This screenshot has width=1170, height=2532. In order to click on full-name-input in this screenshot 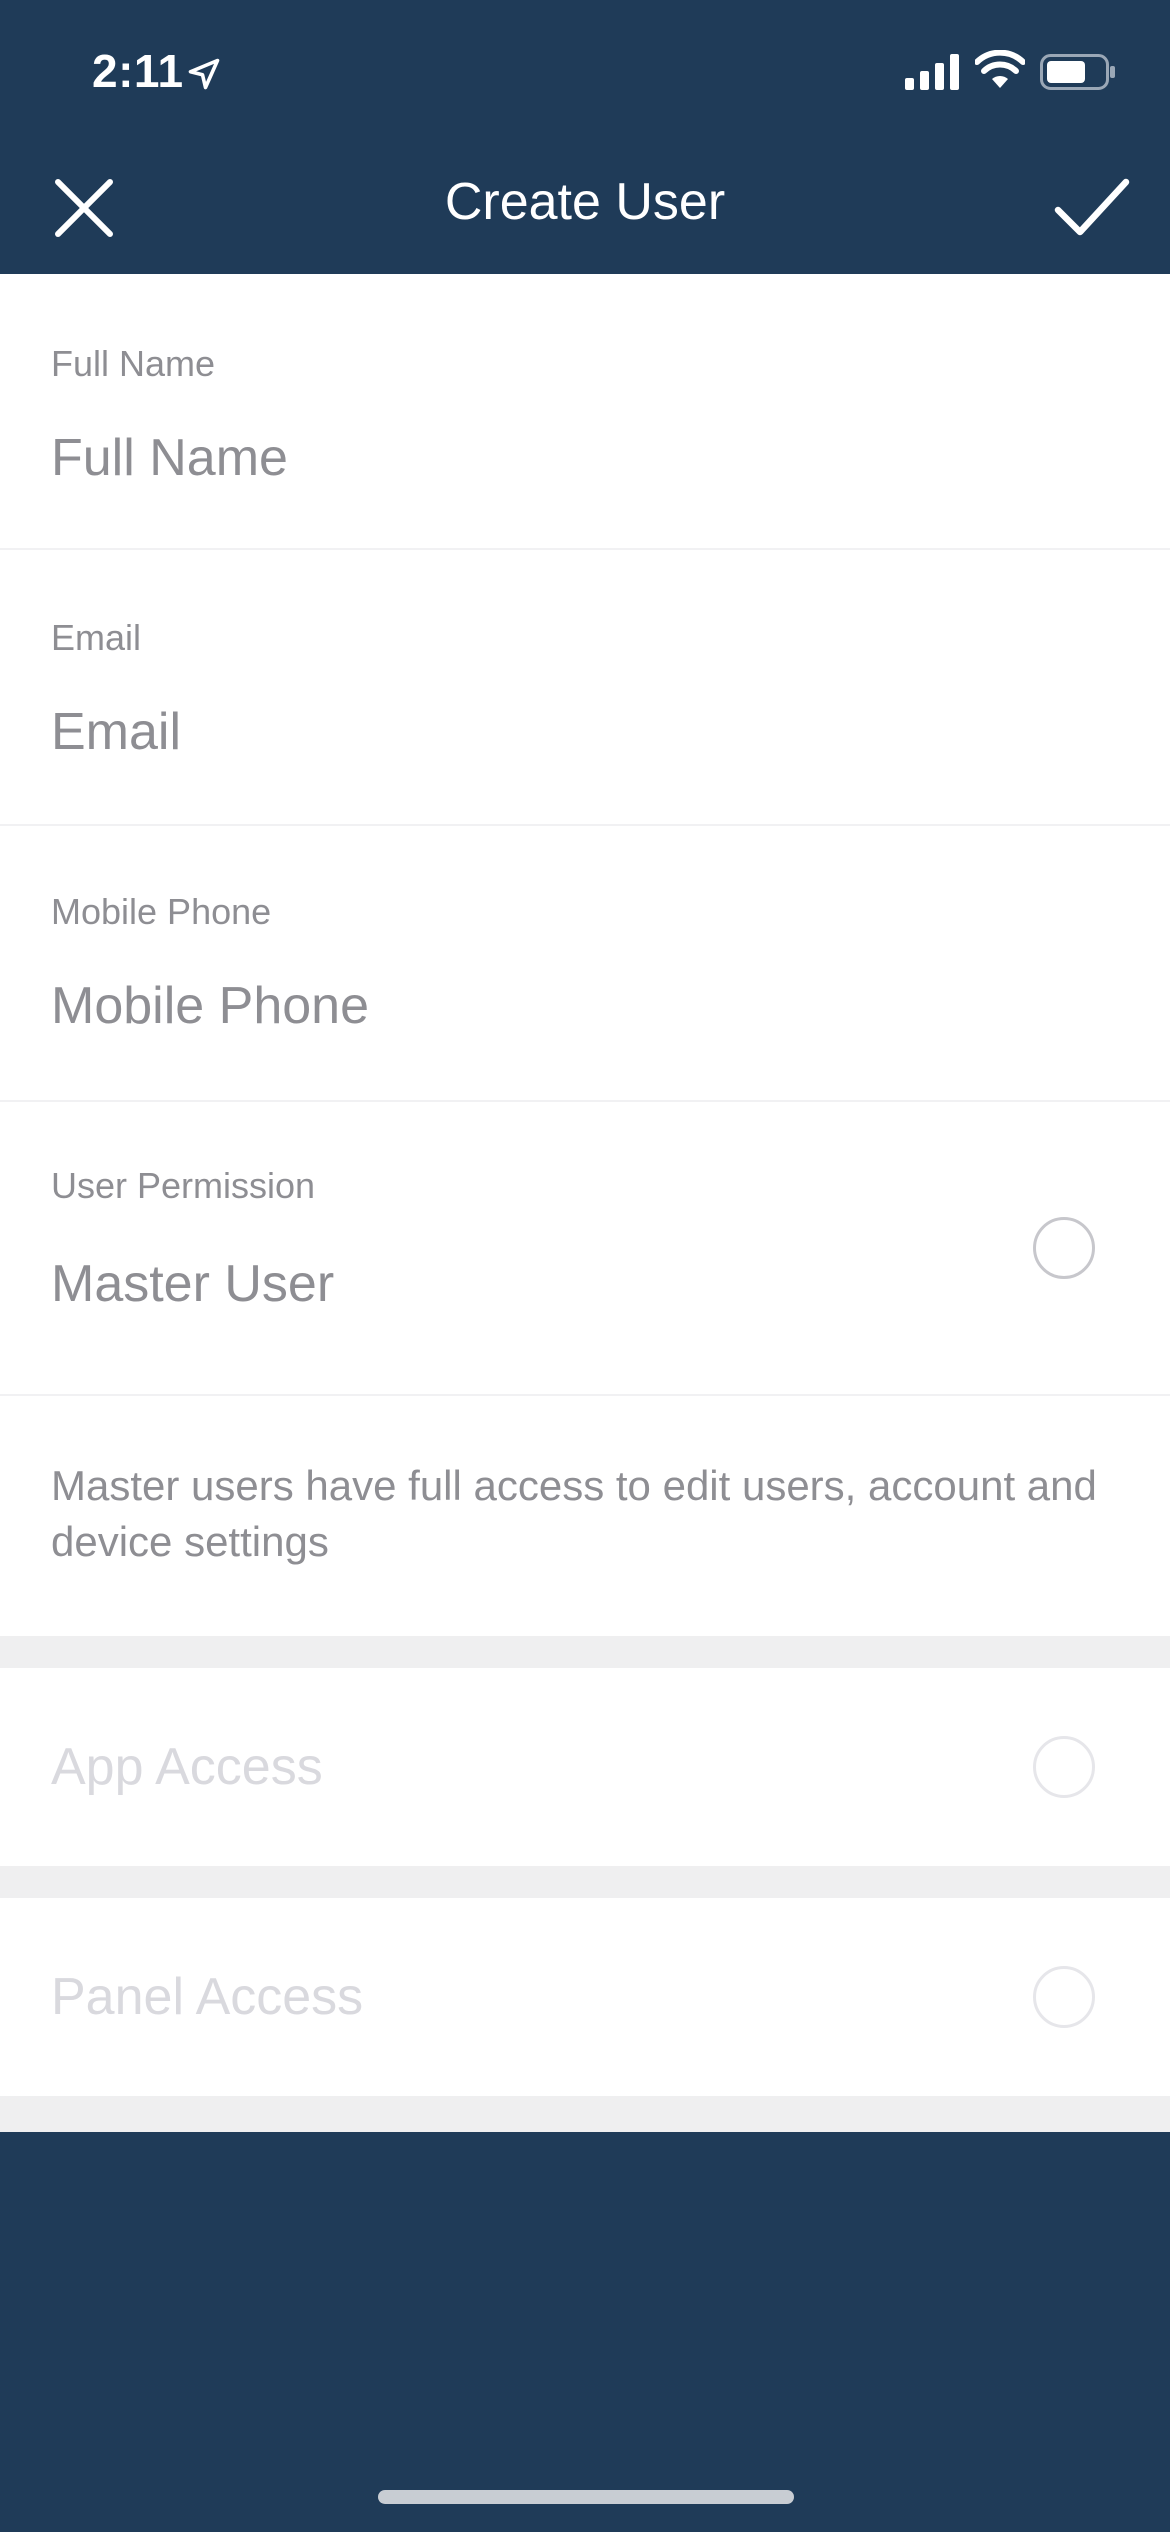, I will do `click(581, 458)`.